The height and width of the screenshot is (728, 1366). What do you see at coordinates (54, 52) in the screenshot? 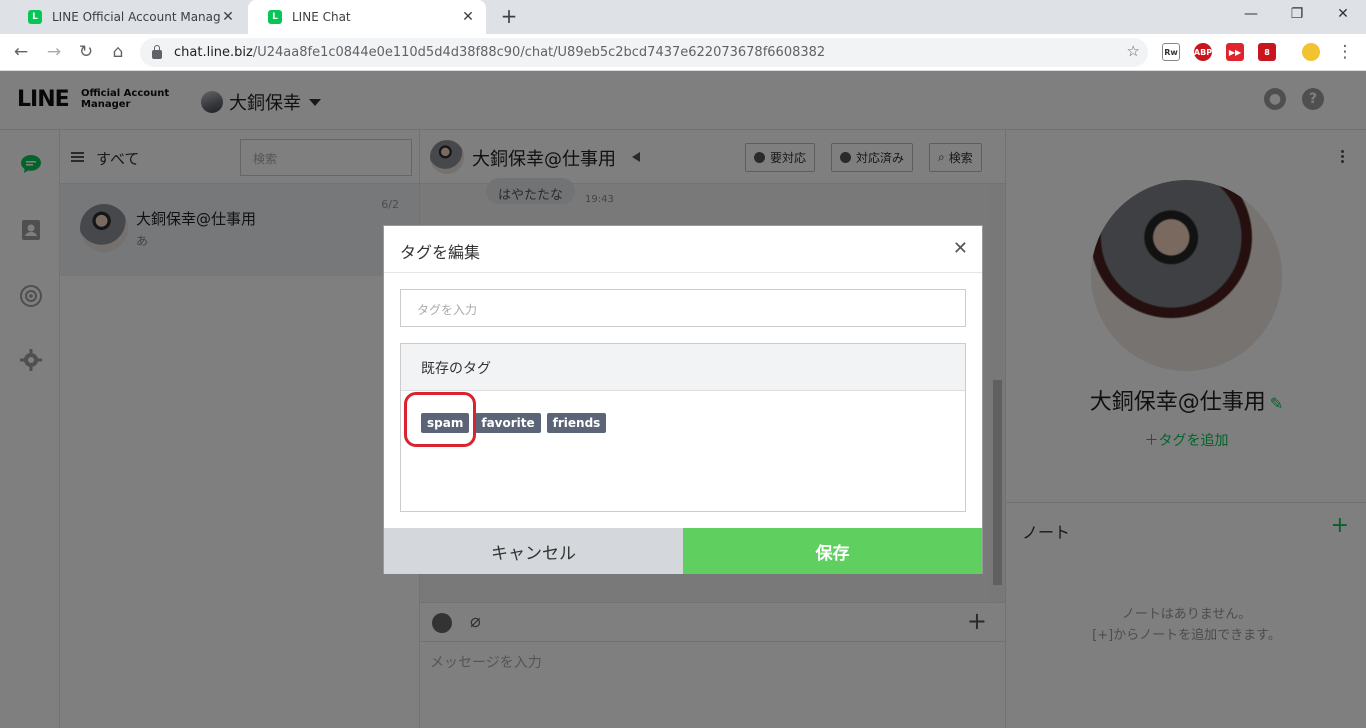
I see `forward-icon: →` at bounding box center [54, 52].